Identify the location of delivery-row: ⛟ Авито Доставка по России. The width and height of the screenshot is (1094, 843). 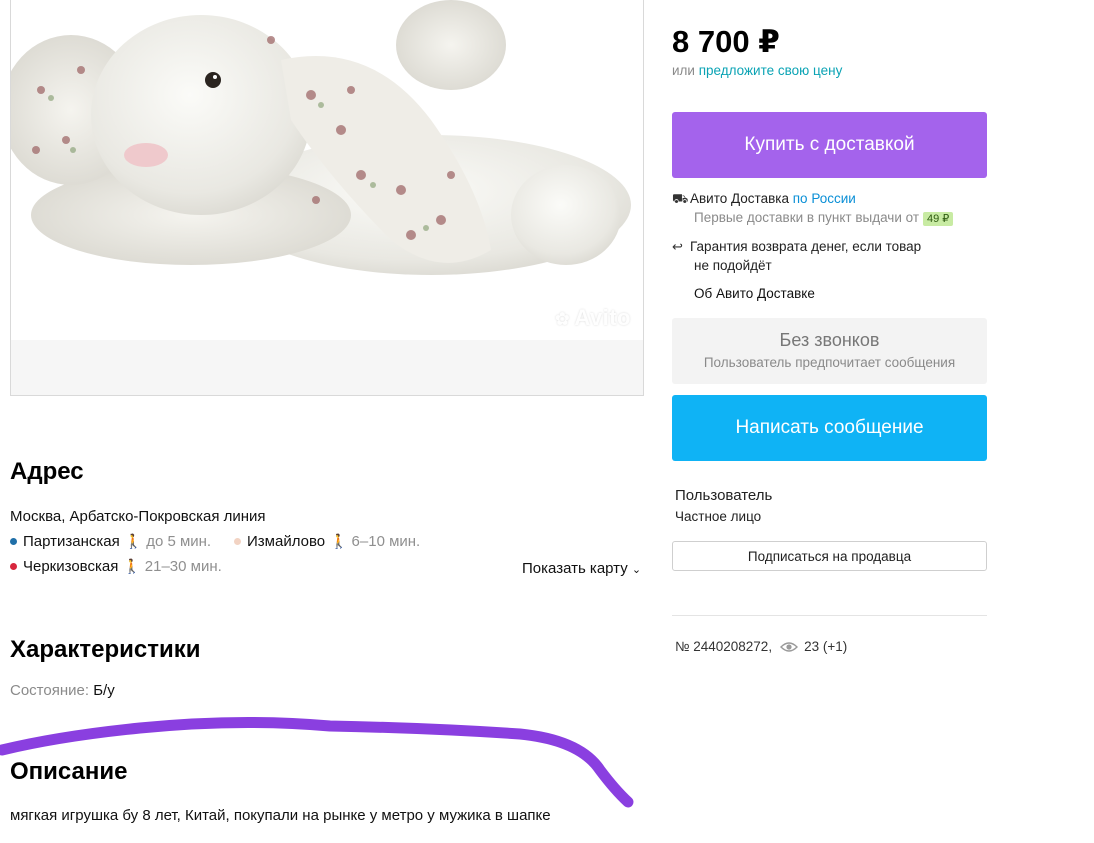
(764, 200).